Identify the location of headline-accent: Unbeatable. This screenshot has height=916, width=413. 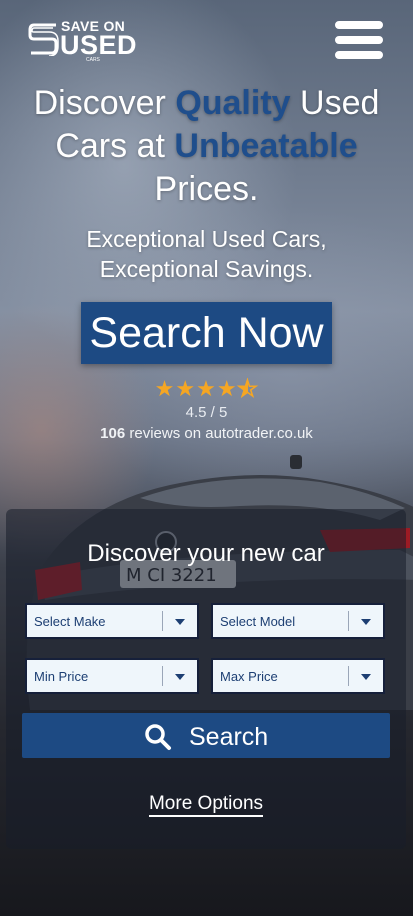
(266, 146).